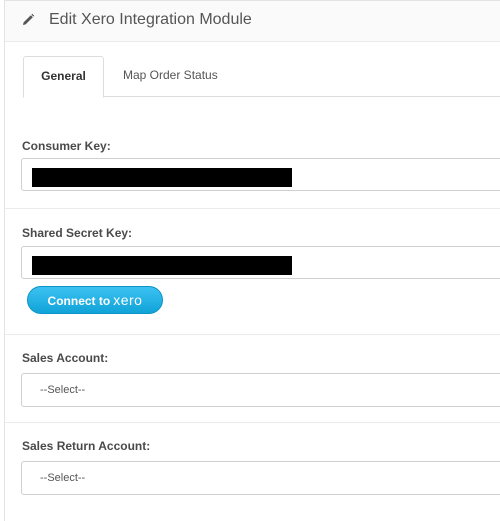 The image size is (500, 521). Describe the element at coordinates (170, 75) in the screenshot. I see `tab-map-order-status: Map Order Status` at that location.